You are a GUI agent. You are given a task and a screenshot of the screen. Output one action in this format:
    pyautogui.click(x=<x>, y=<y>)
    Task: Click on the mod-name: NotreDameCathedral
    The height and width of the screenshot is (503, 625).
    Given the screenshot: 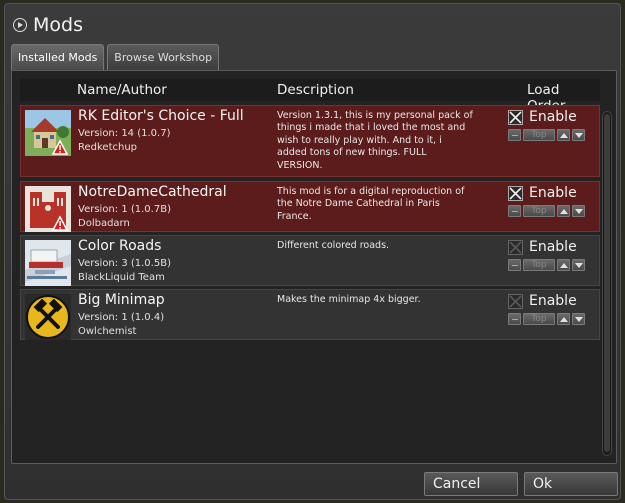 What is the action you would take?
    pyautogui.click(x=152, y=192)
    